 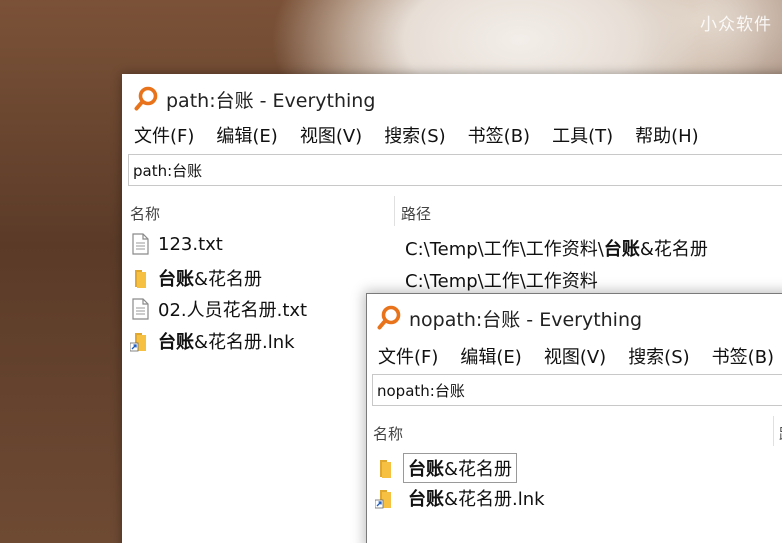 I want to click on file-path: C:\Temp\工作\工作资料, so click(x=501, y=280).